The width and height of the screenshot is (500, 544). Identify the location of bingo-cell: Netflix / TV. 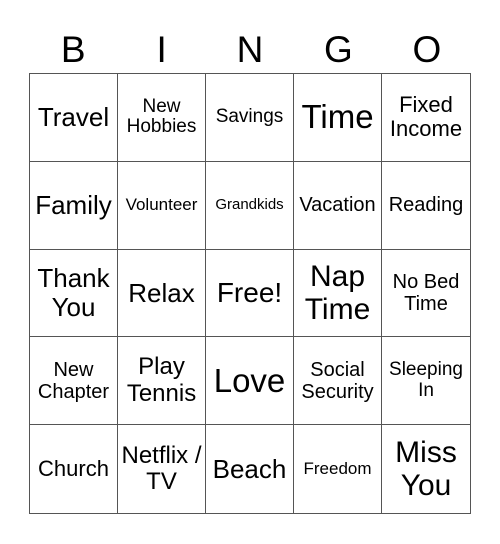
(162, 469).